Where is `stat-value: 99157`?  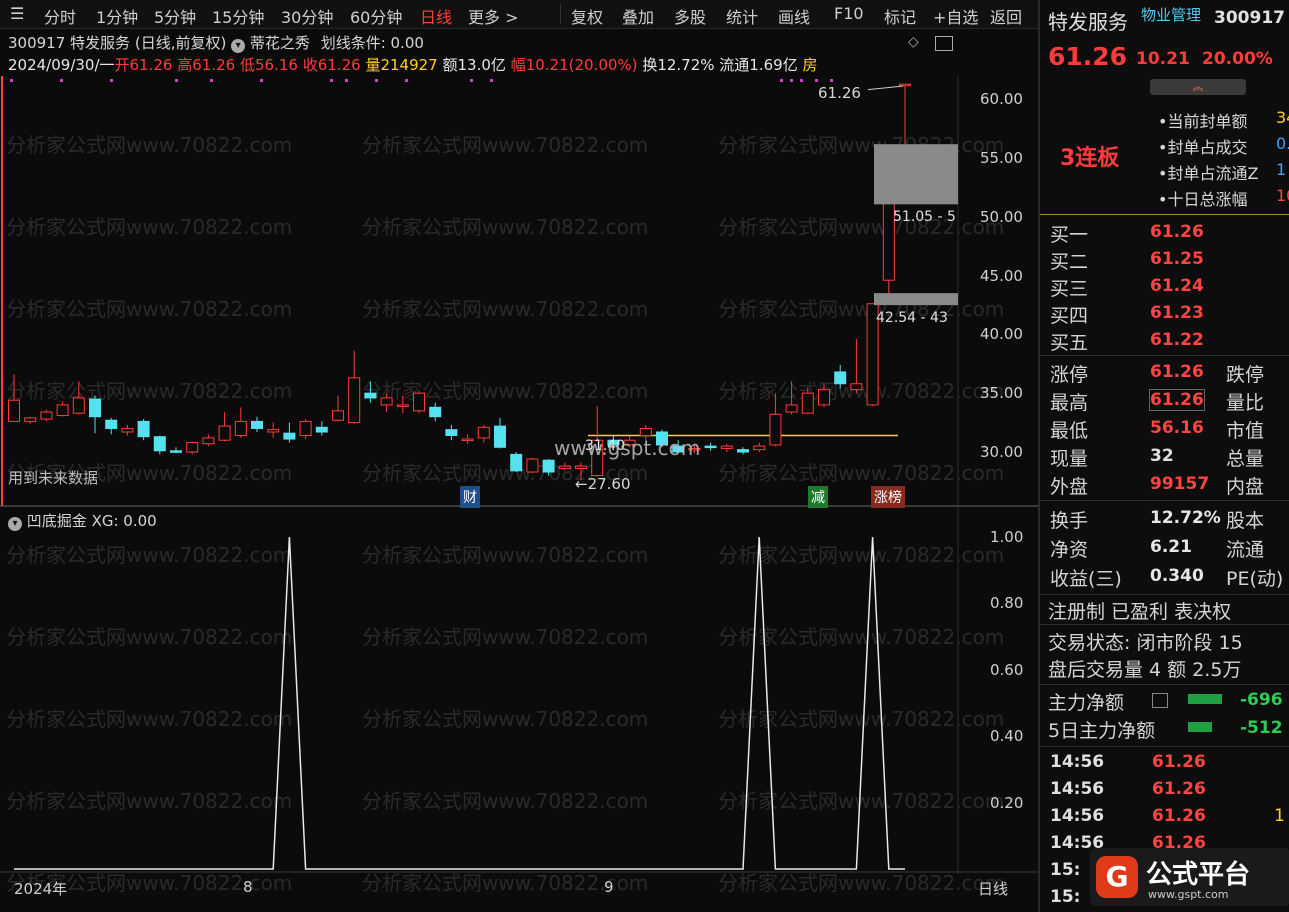
stat-value: 99157 is located at coordinates (1180, 484).